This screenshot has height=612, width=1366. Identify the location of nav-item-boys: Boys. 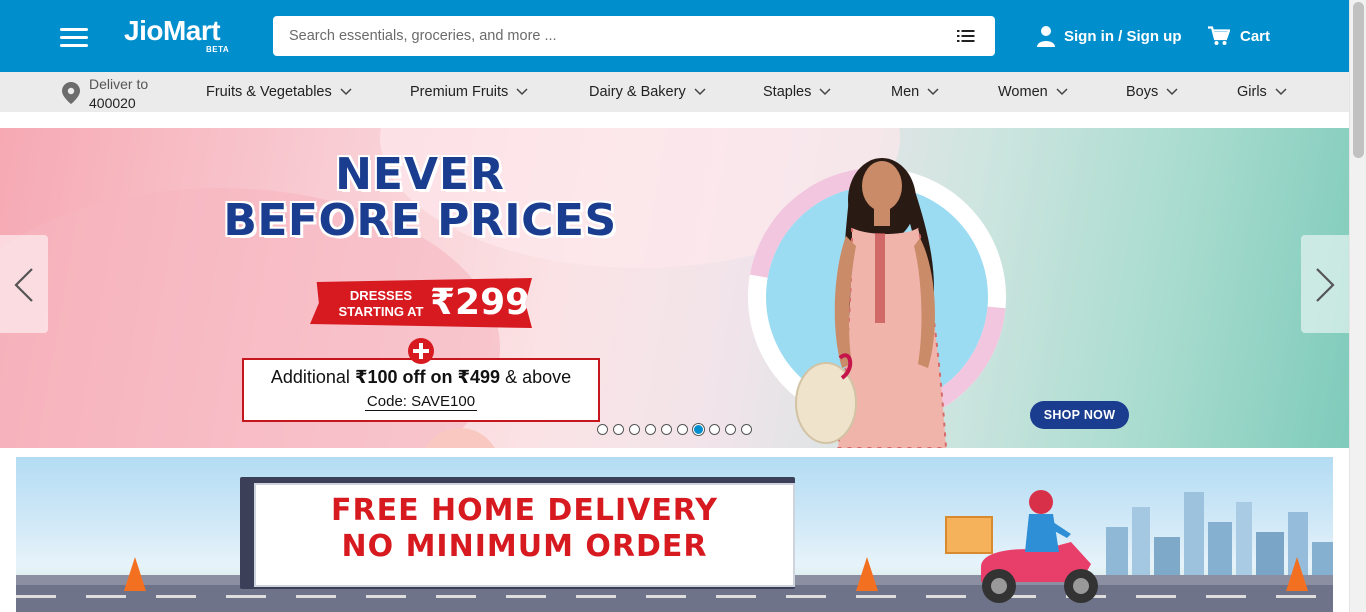
(1152, 92).